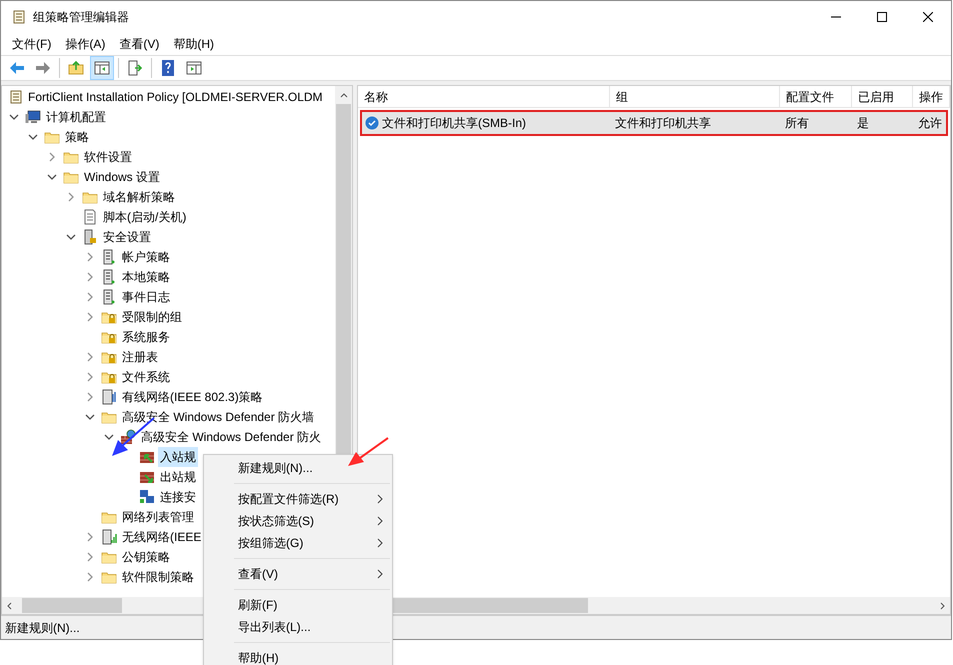 The height and width of the screenshot is (665, 953). I want to click on firewall-globe-icon, so click(128, 437).